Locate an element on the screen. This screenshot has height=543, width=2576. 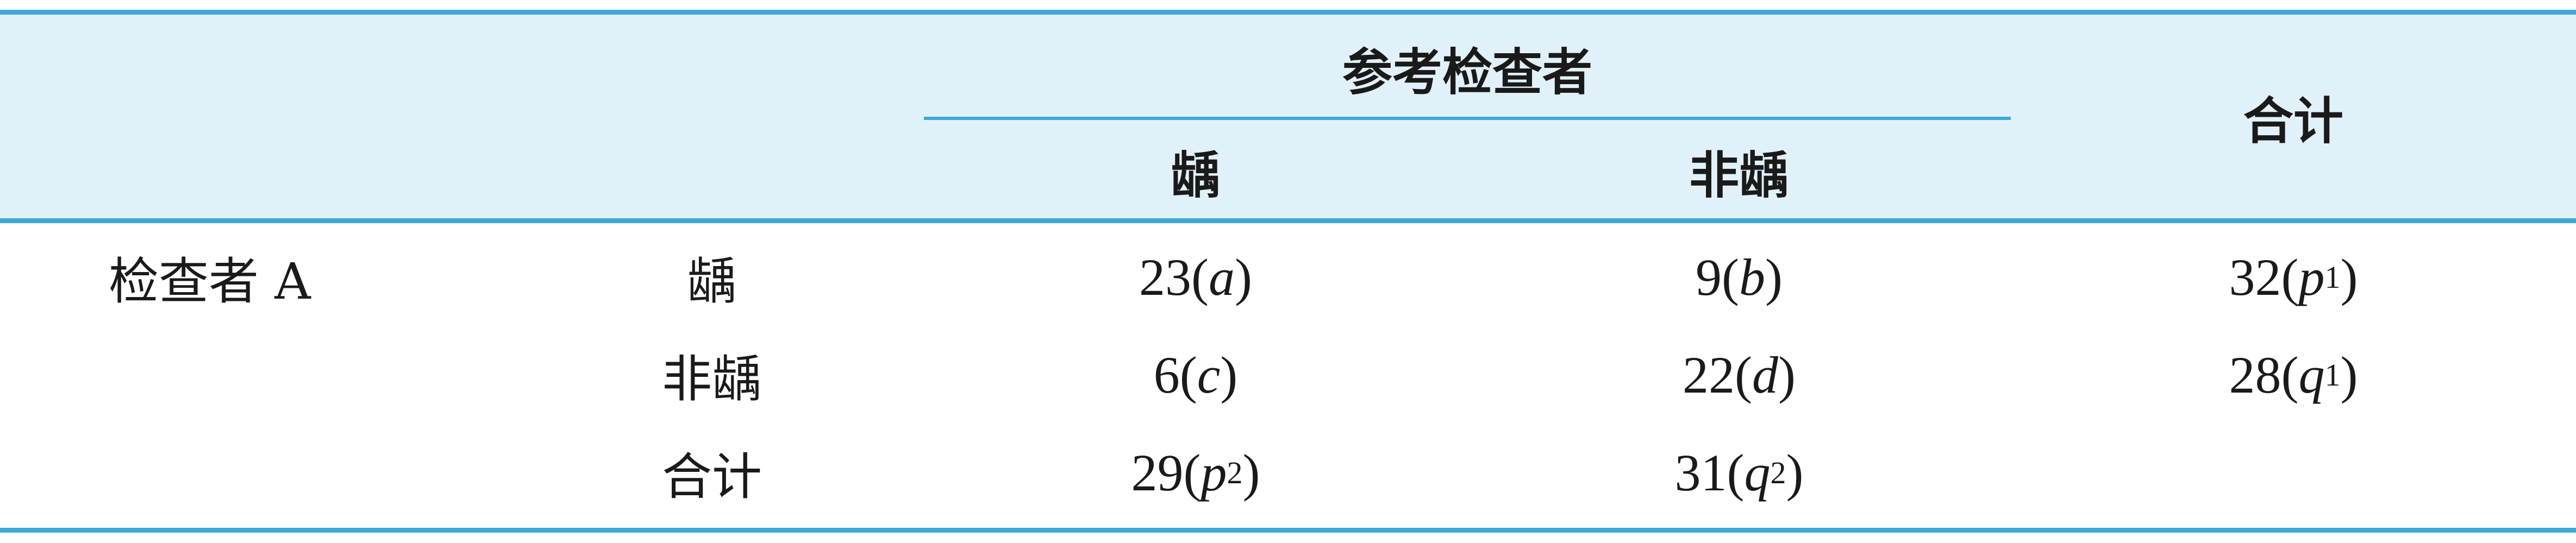
cell-value: 23 is located at coordinates (1165, 277).